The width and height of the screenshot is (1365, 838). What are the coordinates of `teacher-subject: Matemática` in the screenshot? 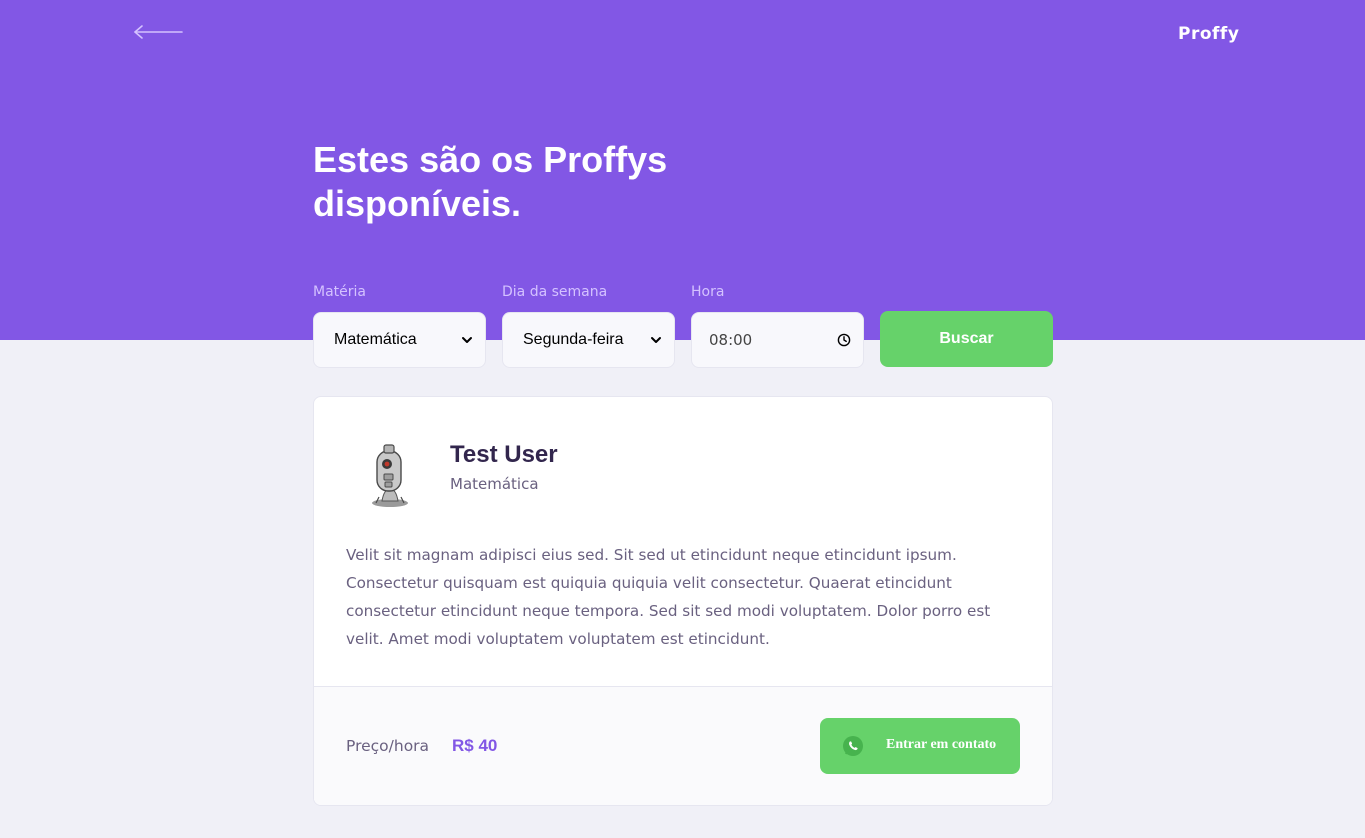 It's located at (494, 484).